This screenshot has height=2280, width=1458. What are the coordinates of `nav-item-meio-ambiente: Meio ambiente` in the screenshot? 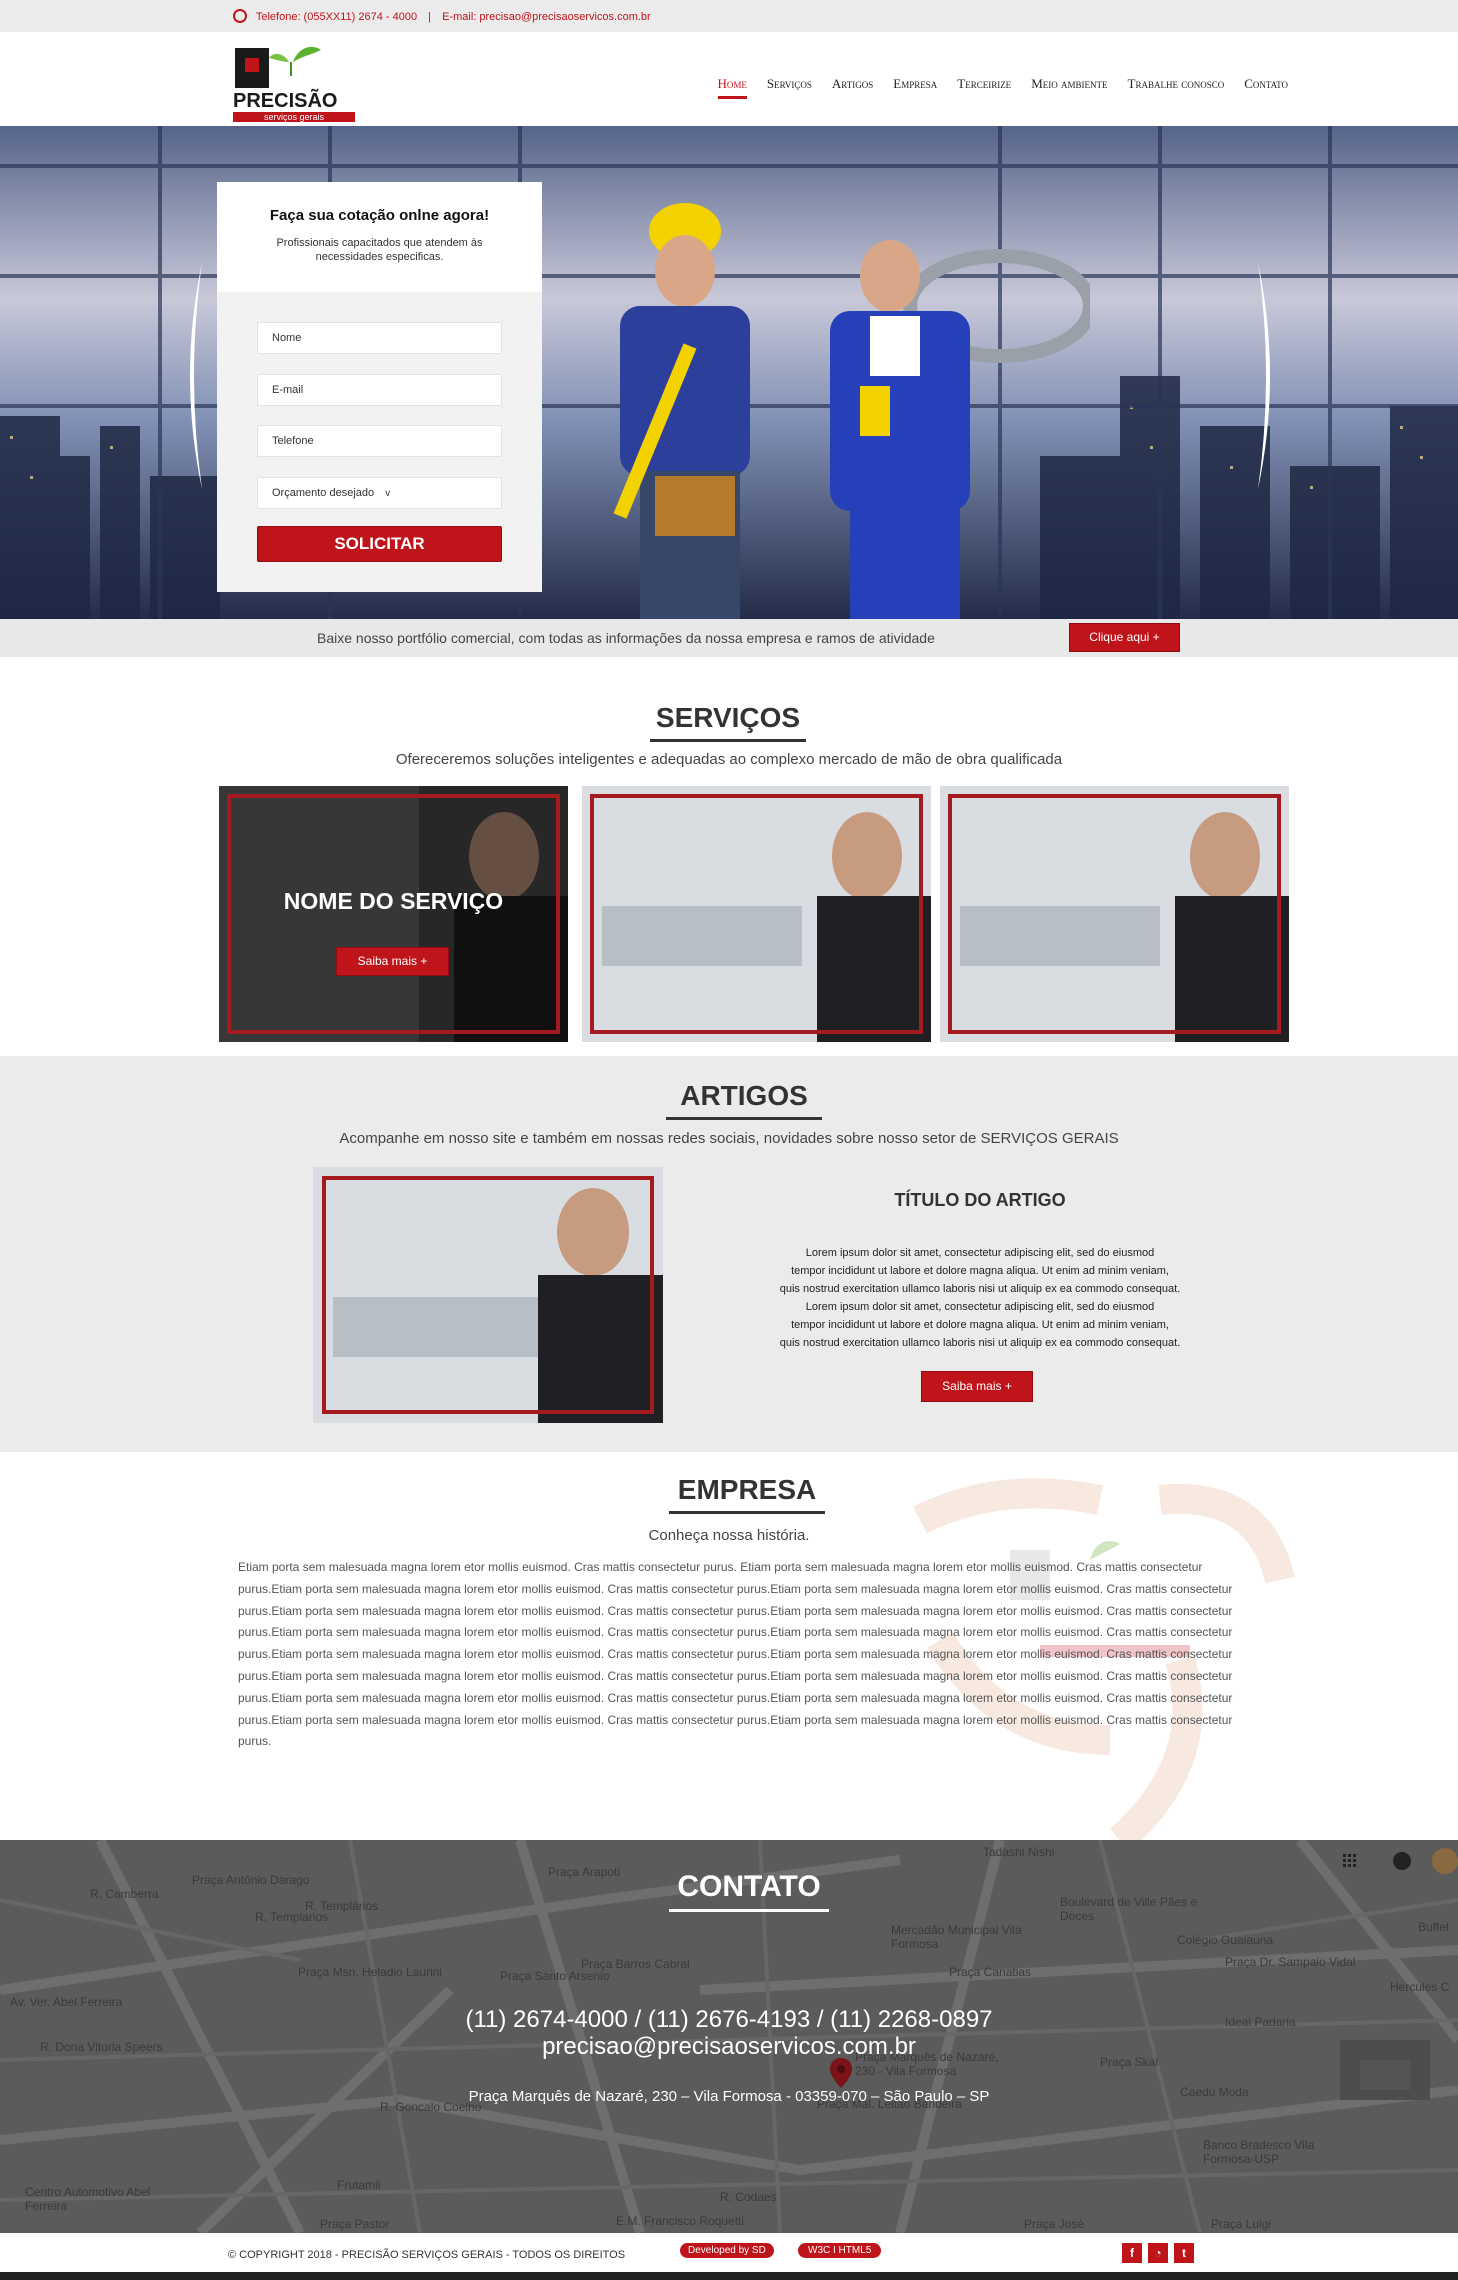 It's located at (1069, 87).